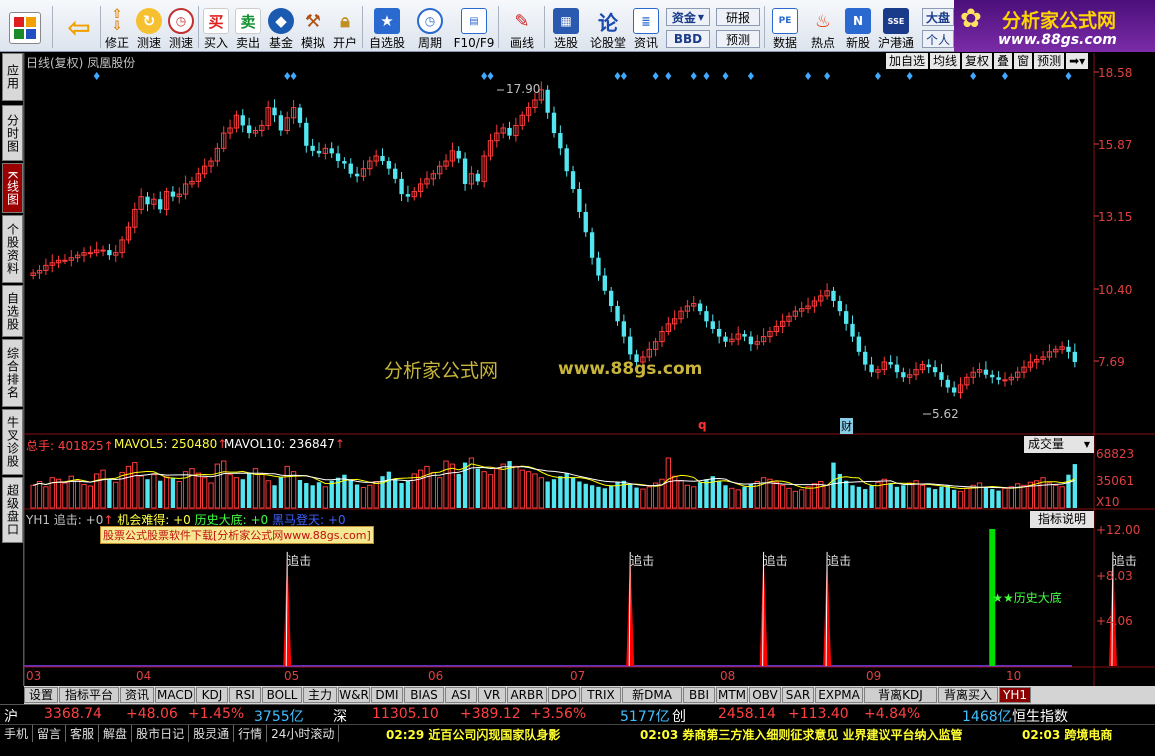  I want to click on indicator-tab: 主力, so click(320, 695).